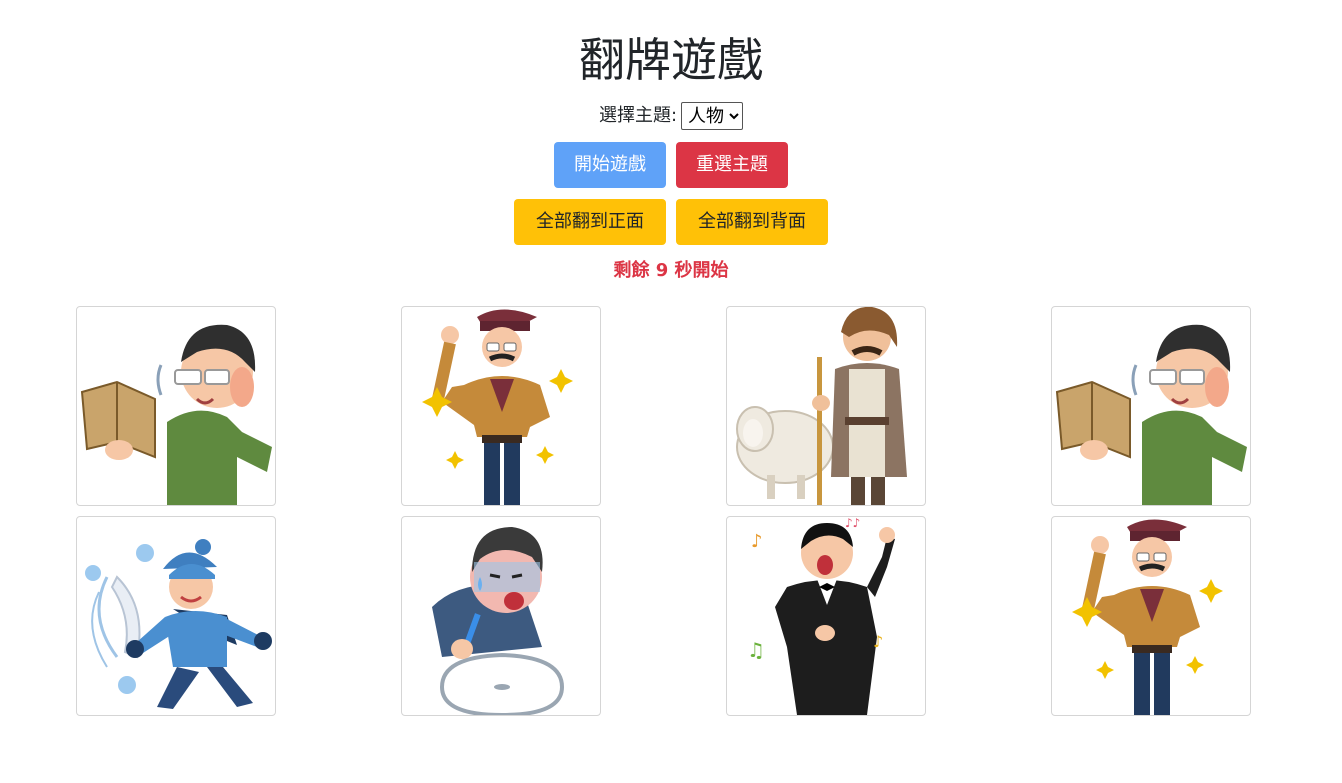 This screenshot has height=783, width=1342. I want to click on shepherd-illustration, so click(821, 406).